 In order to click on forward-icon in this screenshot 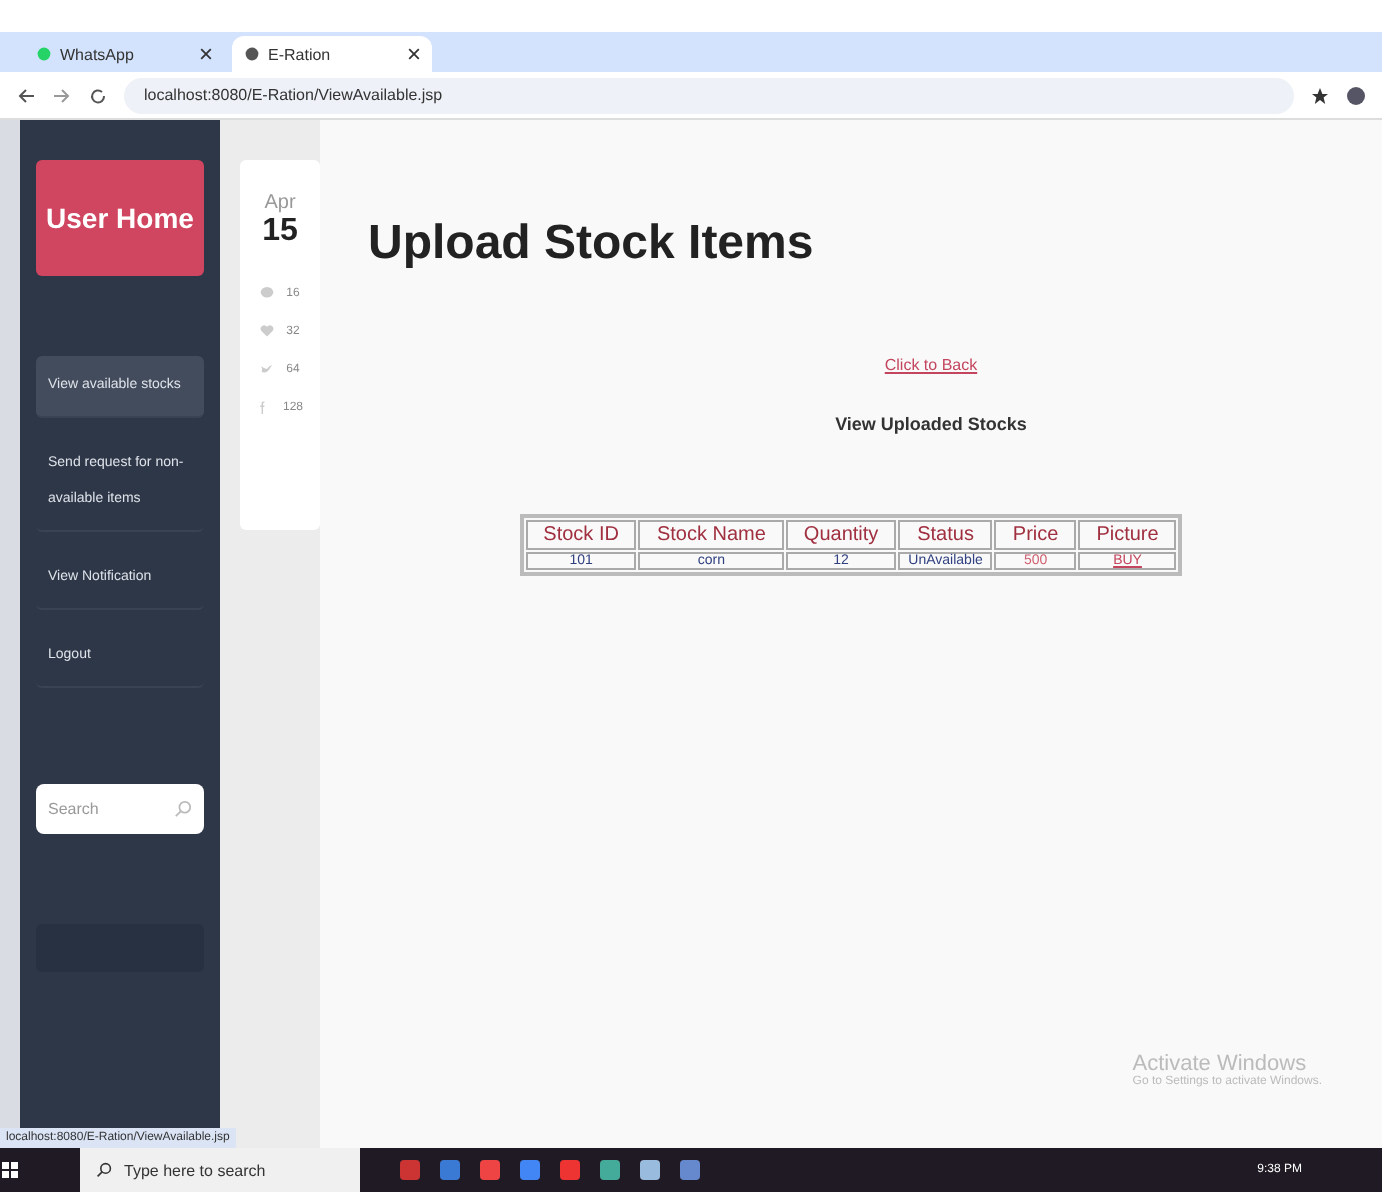, I will do `click(62, 95)`.